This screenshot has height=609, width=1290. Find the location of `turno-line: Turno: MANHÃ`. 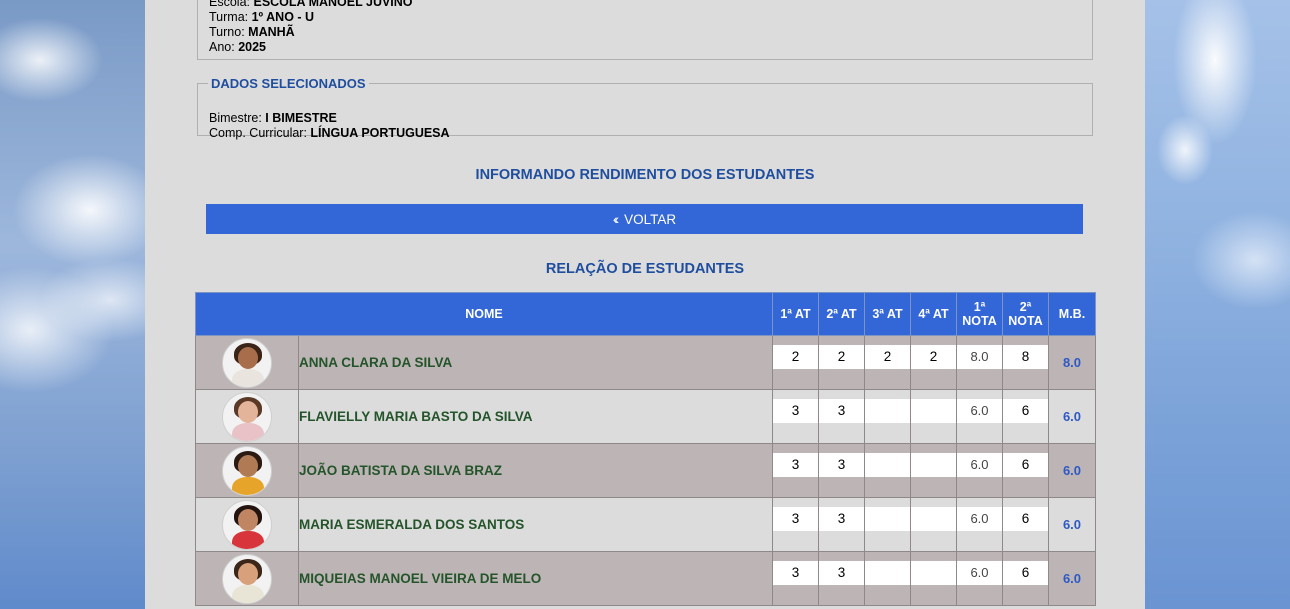

turno-line: Turno: MANHÃ is located at coordinates (311, 32).